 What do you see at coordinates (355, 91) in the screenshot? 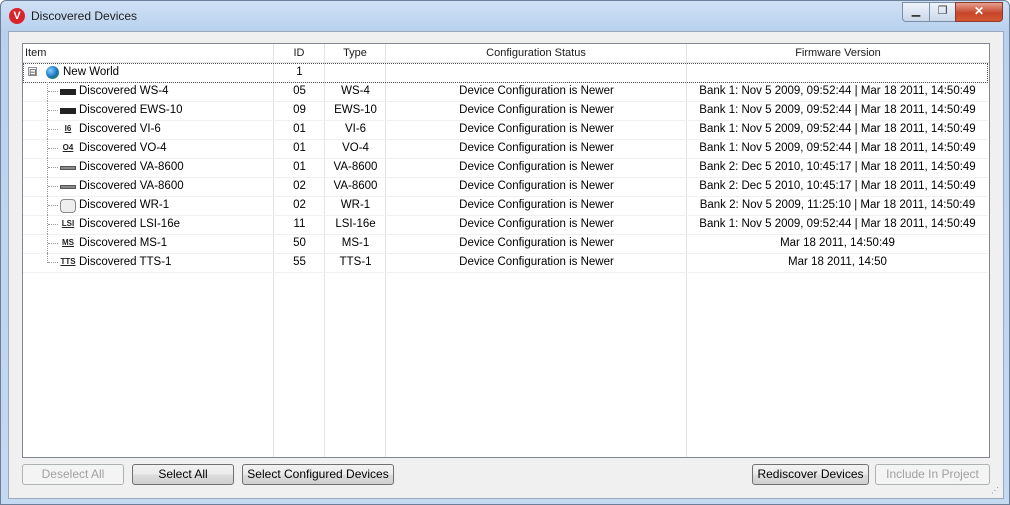
I see `device-type: WS-4` at bounding box center [355, 91].